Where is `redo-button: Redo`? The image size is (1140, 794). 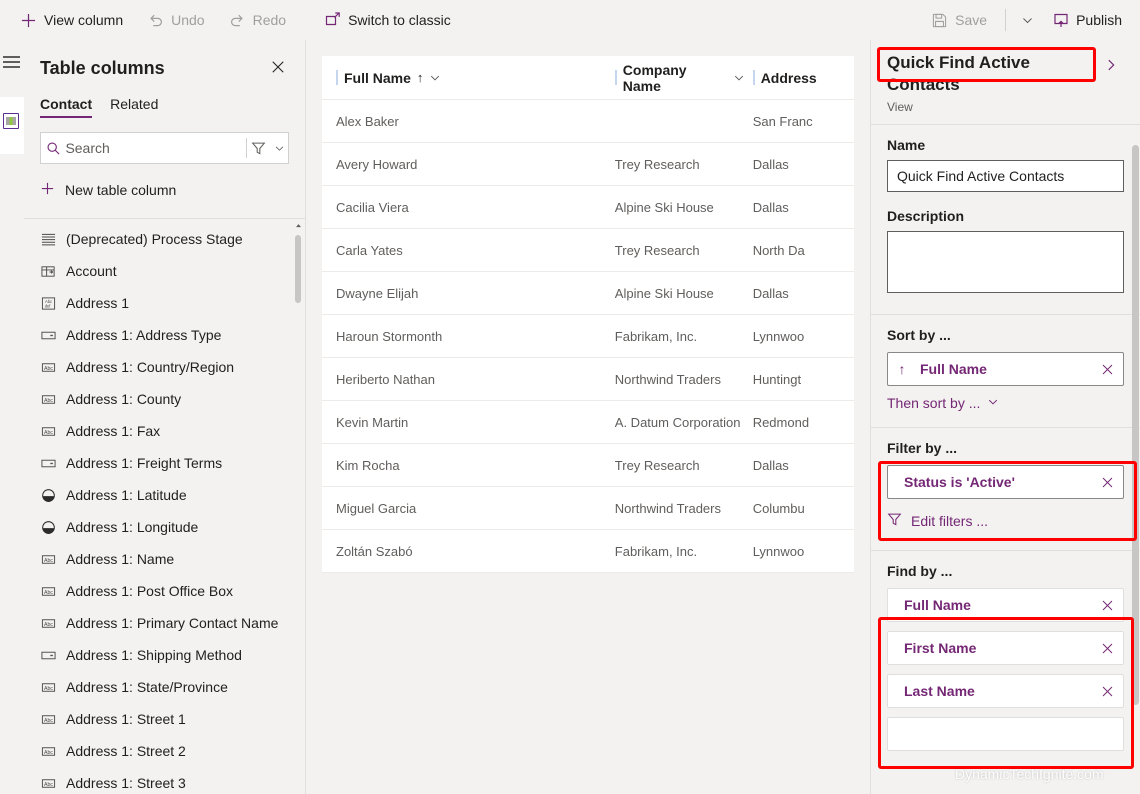 redo-button: Redo is located at coordinates (257, 20).